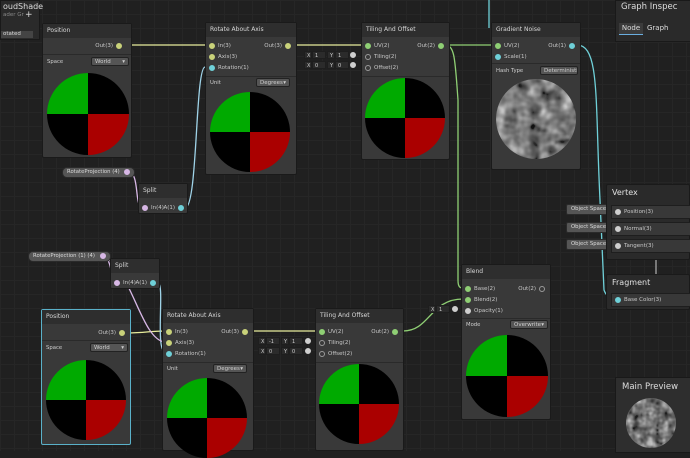  What do you see at coordinates (17, 34) in the screenshot?
I see `rotated-button: otated` at bounding box center [17, 34].